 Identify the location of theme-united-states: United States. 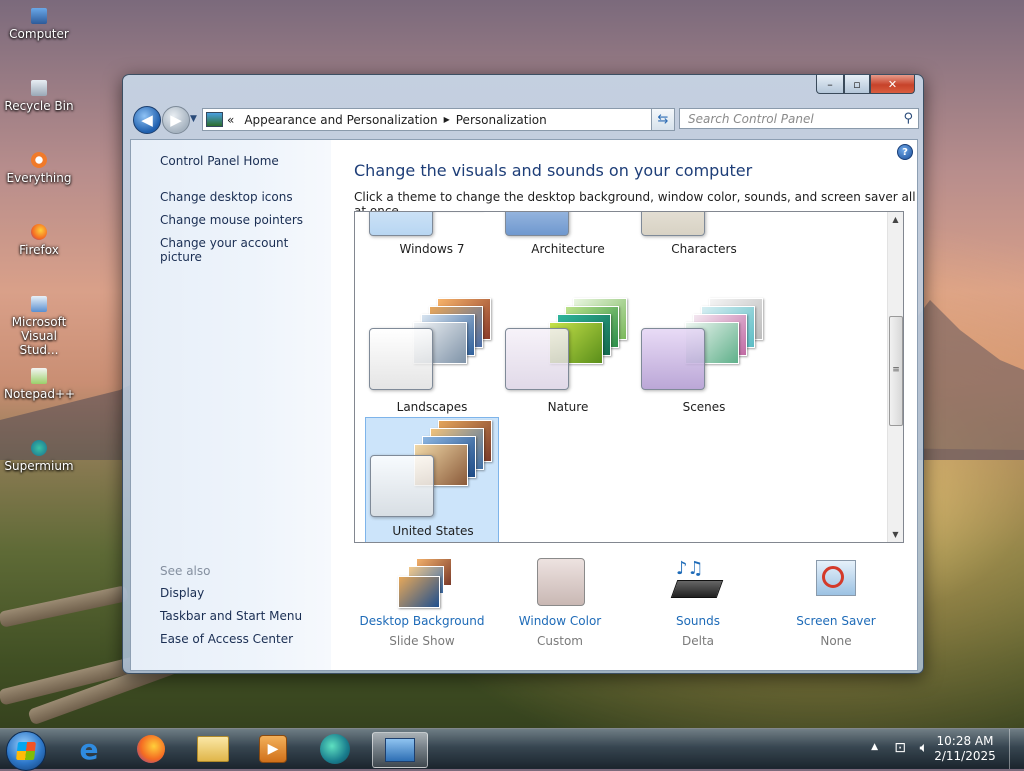
(432, 479).